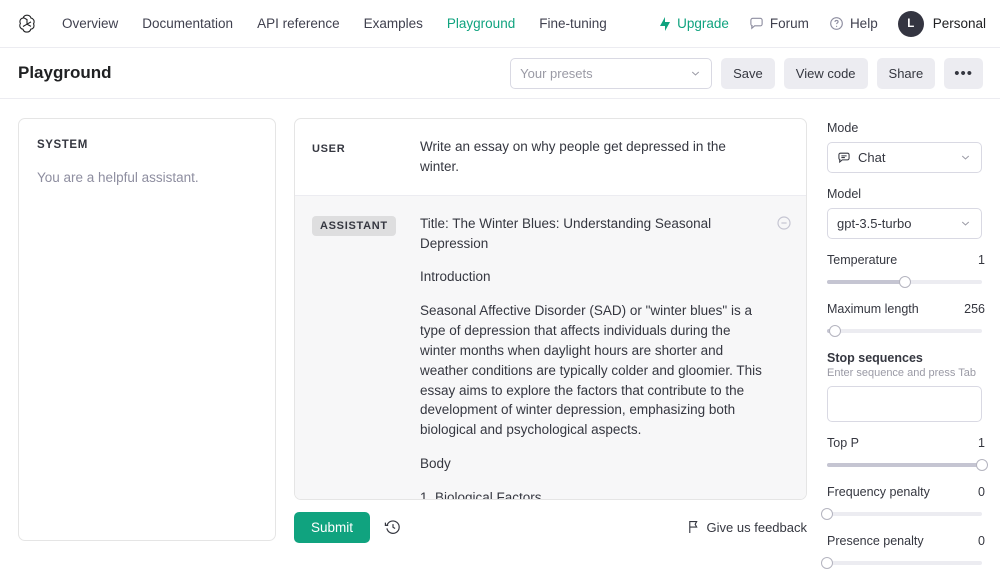  I want to click on presets-placeholder: Your presets, so click(556, 73).